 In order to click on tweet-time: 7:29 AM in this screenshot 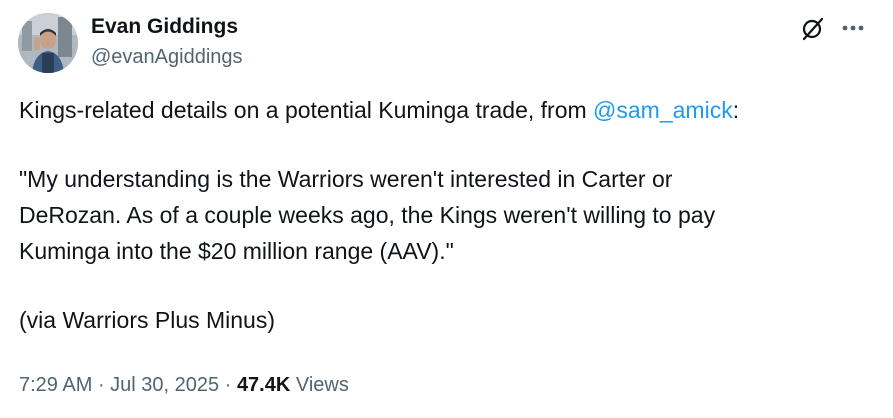, I will do `click(56, 385)`.